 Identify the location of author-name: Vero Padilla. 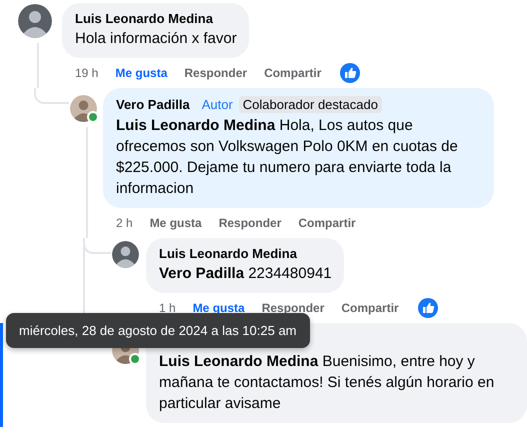
(153, 104).